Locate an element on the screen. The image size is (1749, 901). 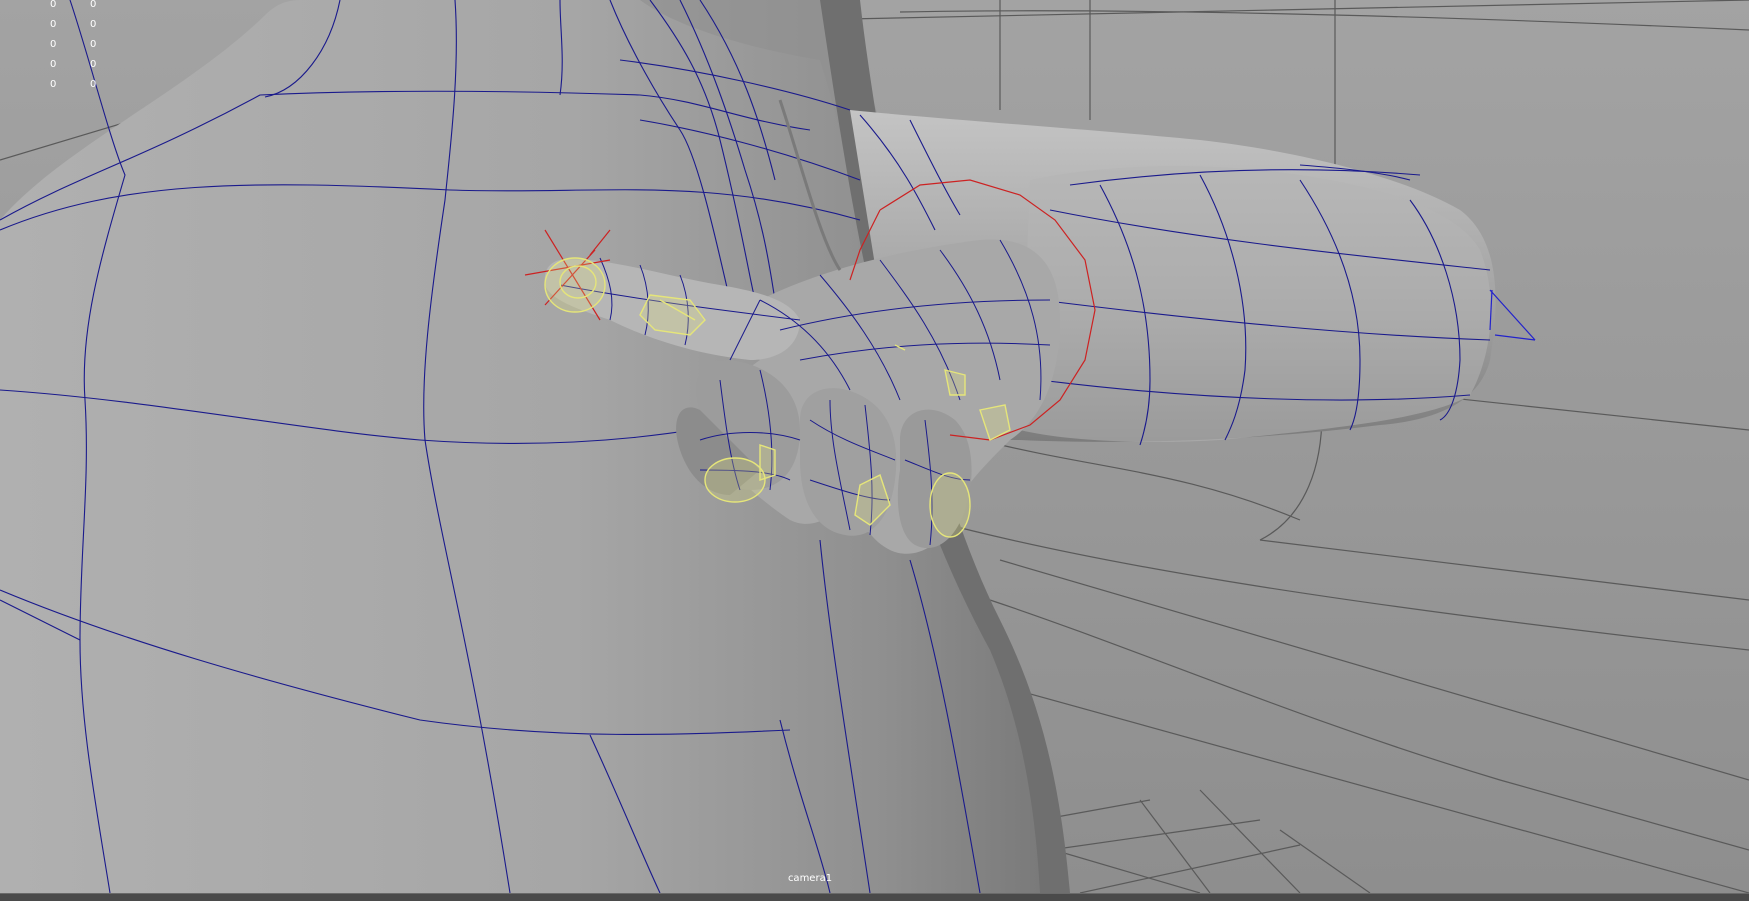
hud-stats: 0 0 0 0 0 0 0 0 0 0 is located at coordinates (80, 47).